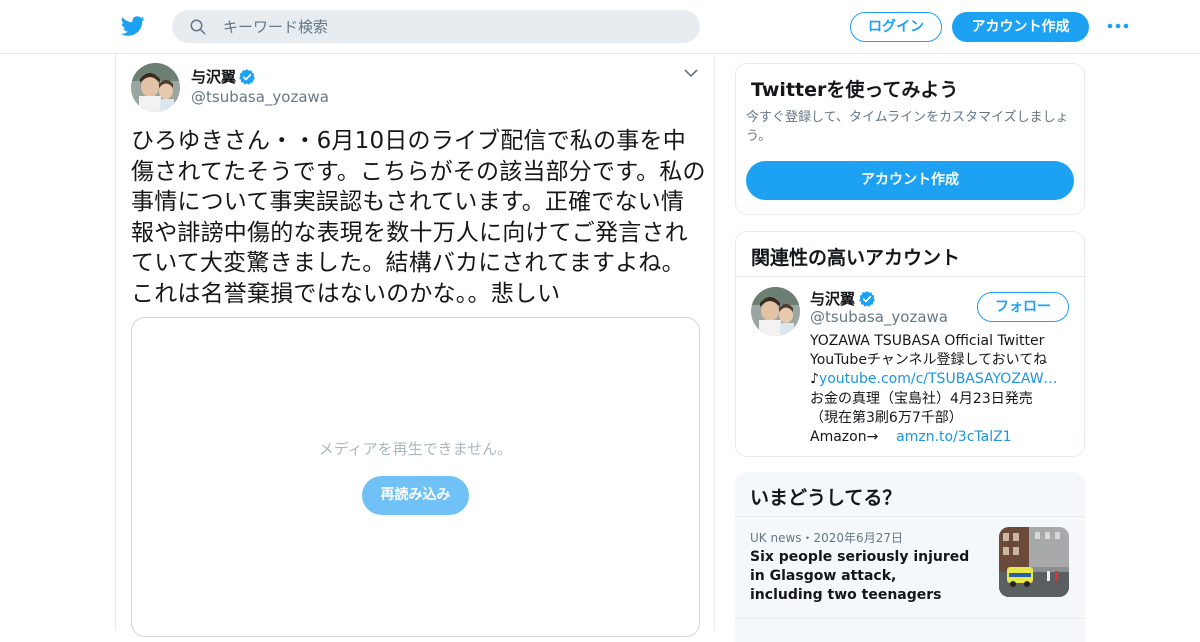 This screenshot has width=1200, height=642. Describe the element at coordinates (826, 538) in the screenshot. I see `trend-meta: UK news・2020年6月27日` at that location.